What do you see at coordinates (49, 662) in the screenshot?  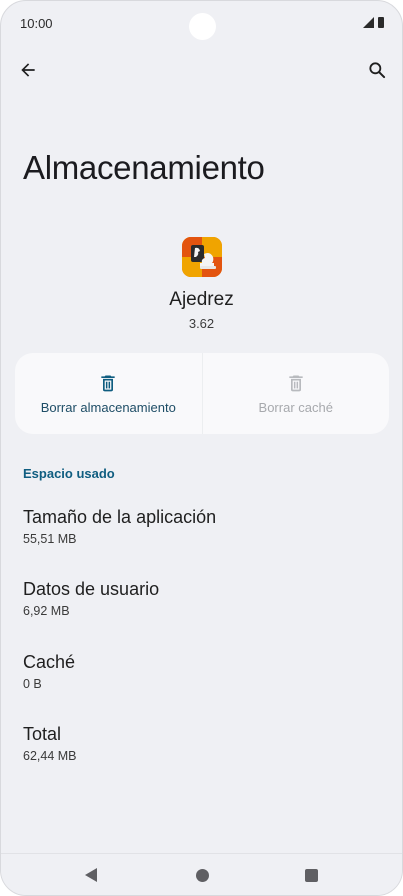 I see `storage-item-title: Caché` at bounding box center [49, 662].